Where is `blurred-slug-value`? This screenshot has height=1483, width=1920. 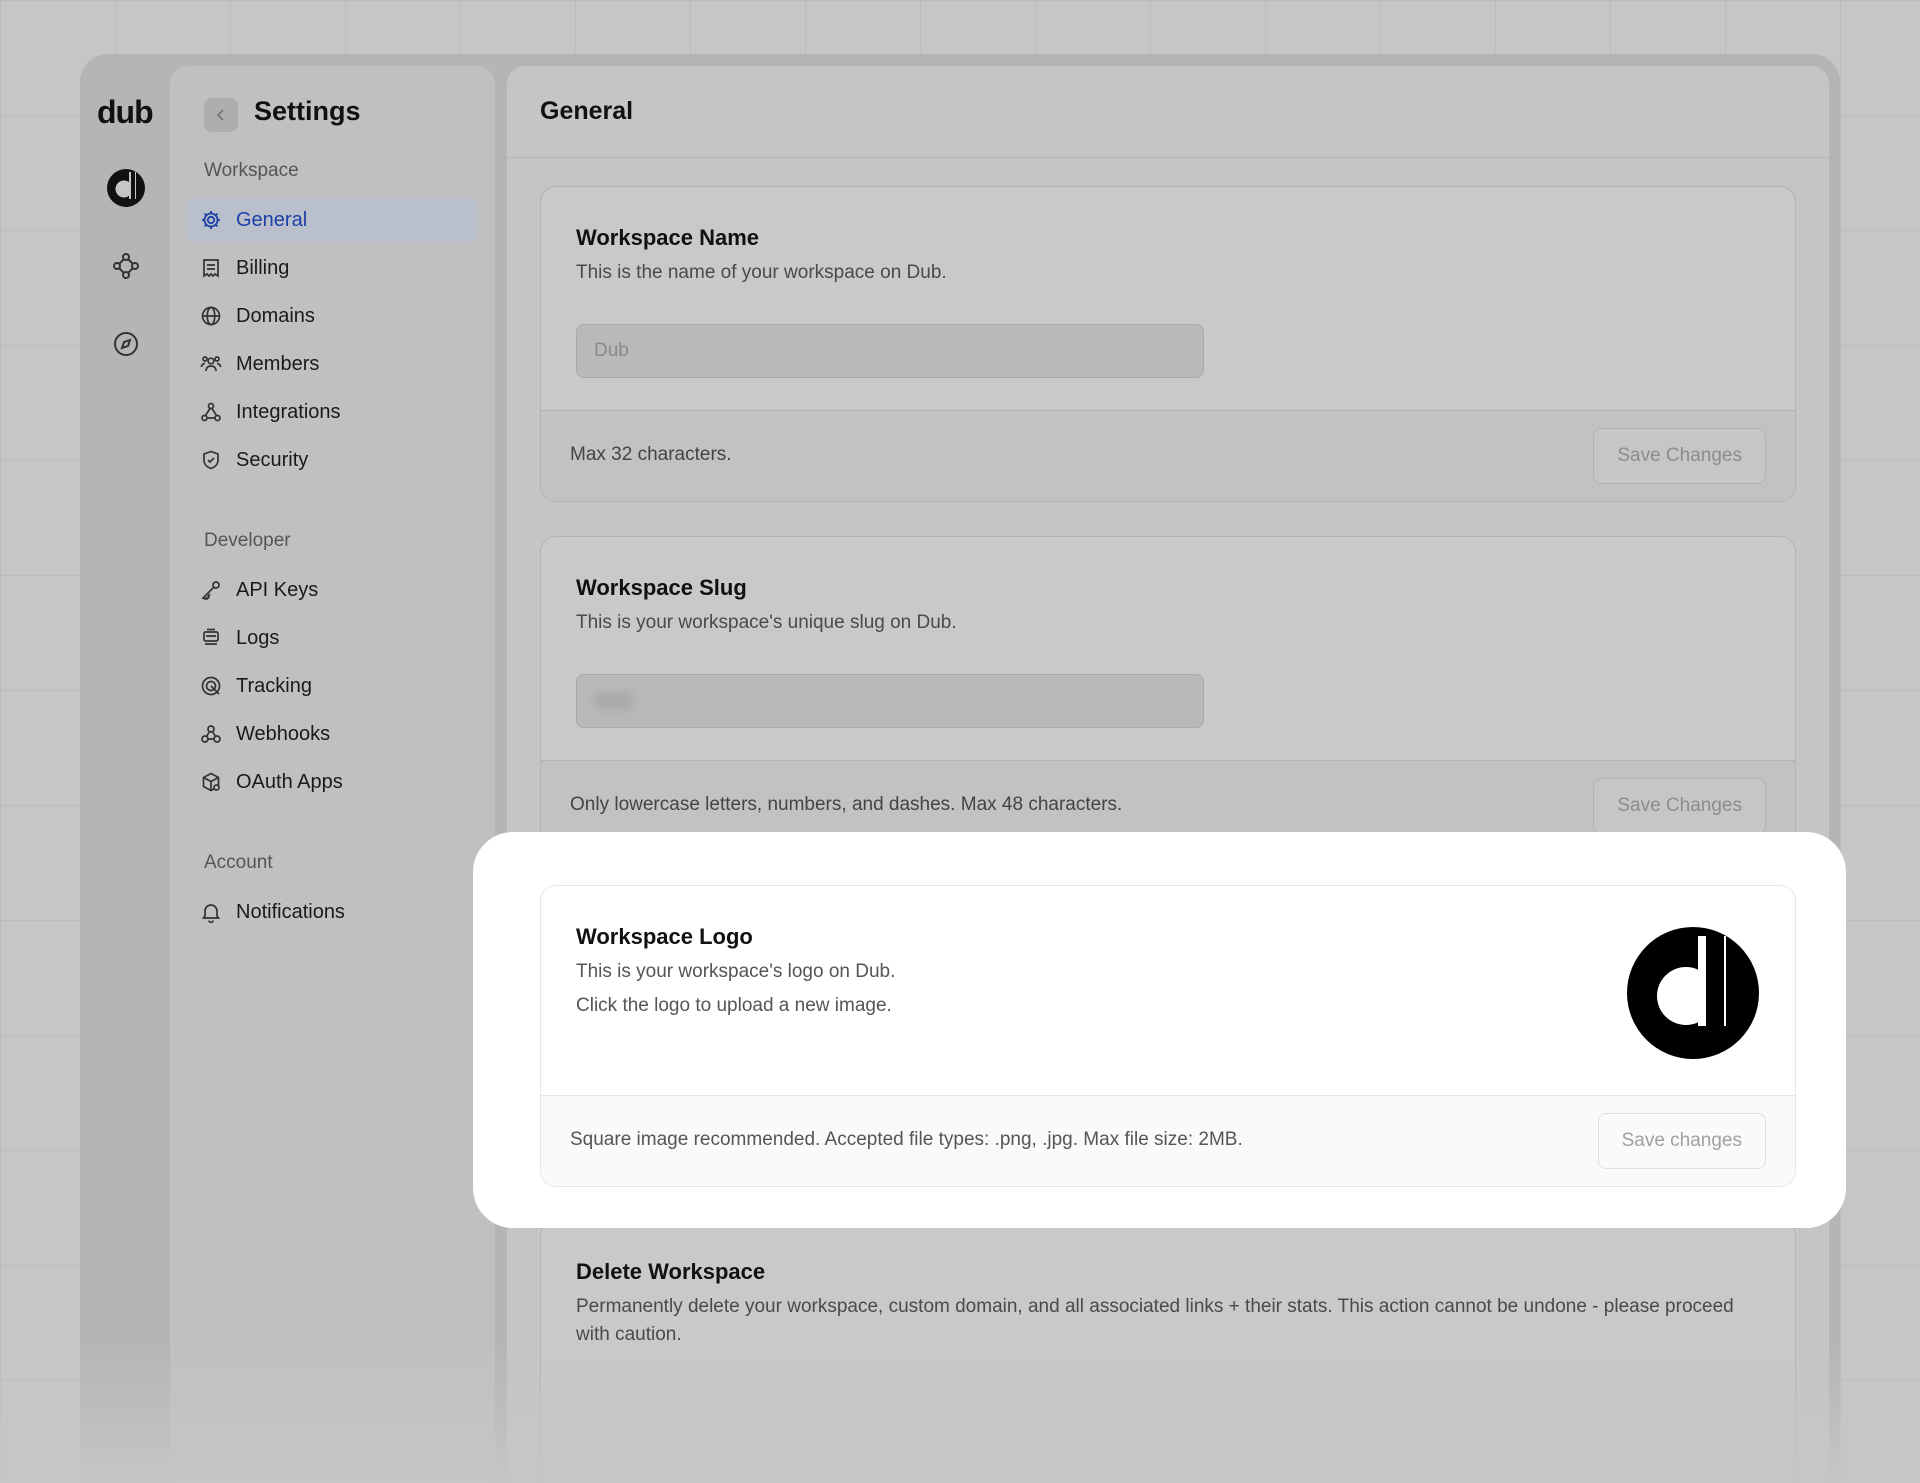
blurred-slug-value is located at coordinates (614, 701).